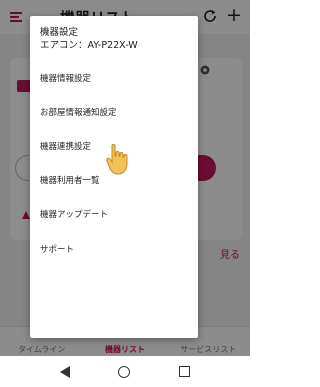 This screenshot has width=320, height=387. I want to click on system-navigation-bar, so click(125, 371).